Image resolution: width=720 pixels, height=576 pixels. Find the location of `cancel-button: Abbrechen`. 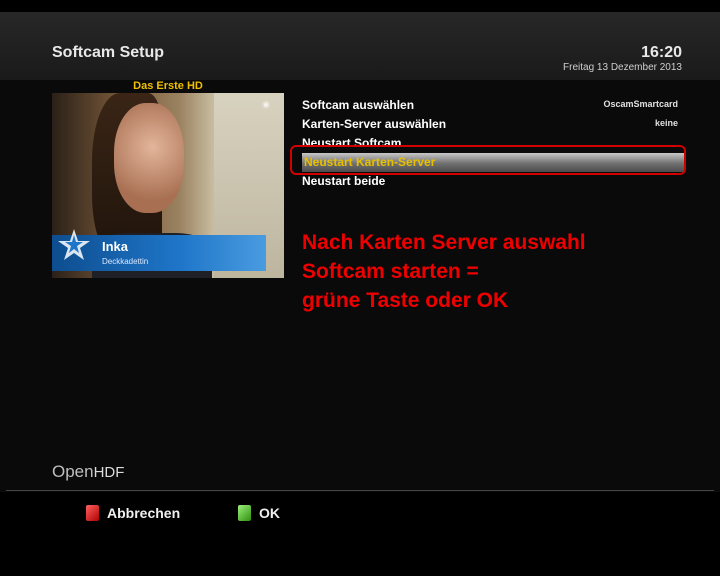

cancel-button: Abbrechen is located at coordinates (133, 513).